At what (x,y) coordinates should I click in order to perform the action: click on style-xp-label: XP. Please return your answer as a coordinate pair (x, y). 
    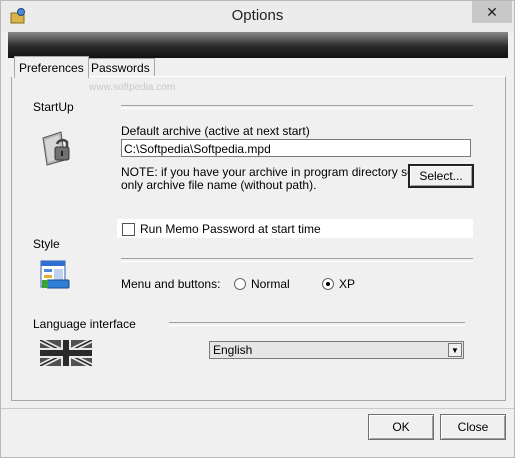
    Looking at the image, I should click on (347, 284).